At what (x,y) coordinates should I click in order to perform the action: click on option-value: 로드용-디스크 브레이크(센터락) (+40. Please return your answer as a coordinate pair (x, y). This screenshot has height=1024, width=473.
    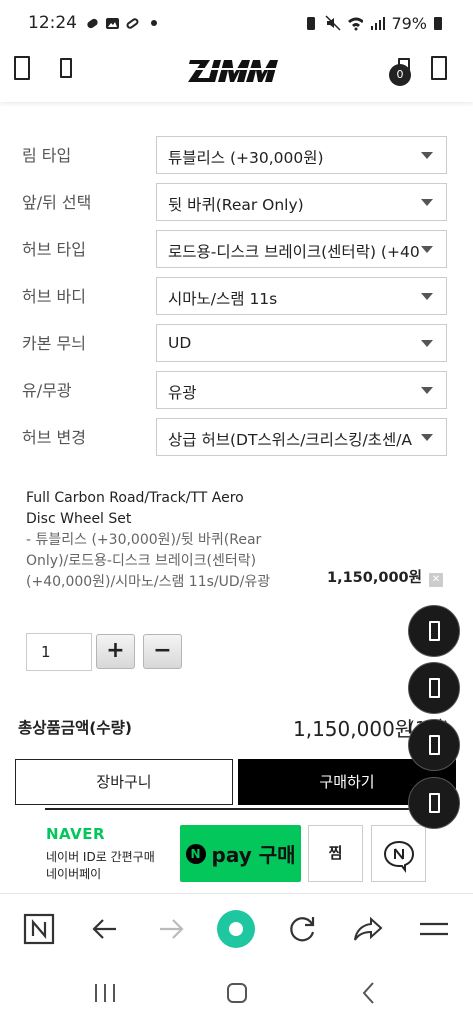
    Looking at the image, I should click on (294, 252).